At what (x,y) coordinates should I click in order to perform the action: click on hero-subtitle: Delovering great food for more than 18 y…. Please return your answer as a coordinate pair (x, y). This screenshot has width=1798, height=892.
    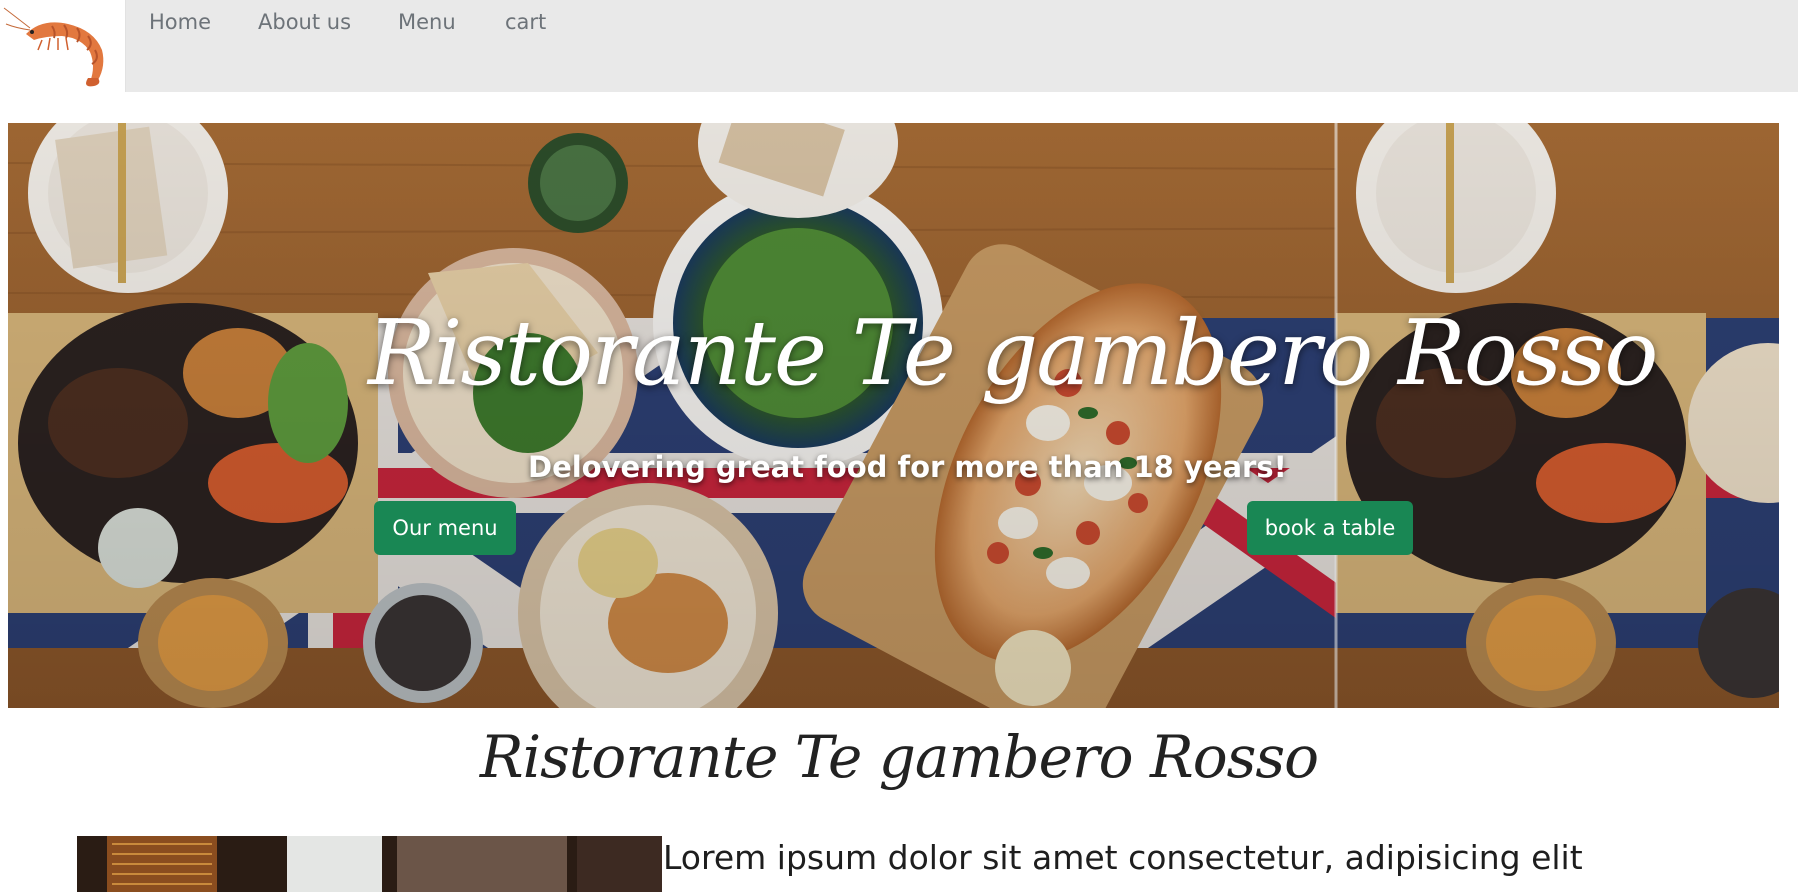
    Looking at the image, I should click on (907, 467).